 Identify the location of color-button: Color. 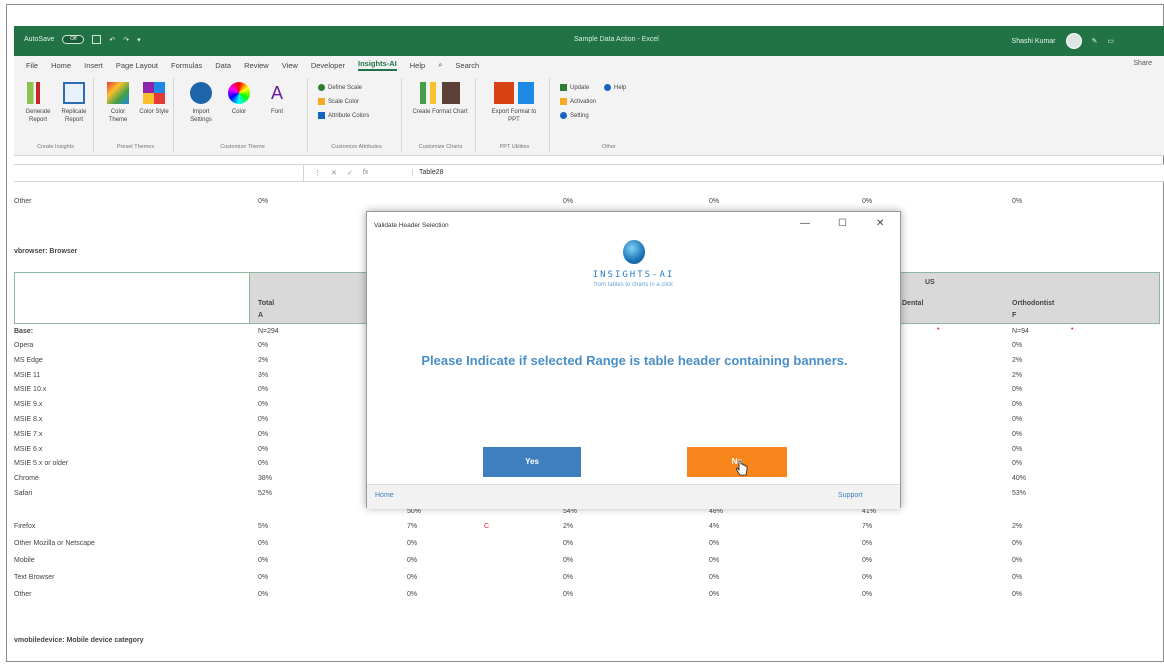
(239, 99).